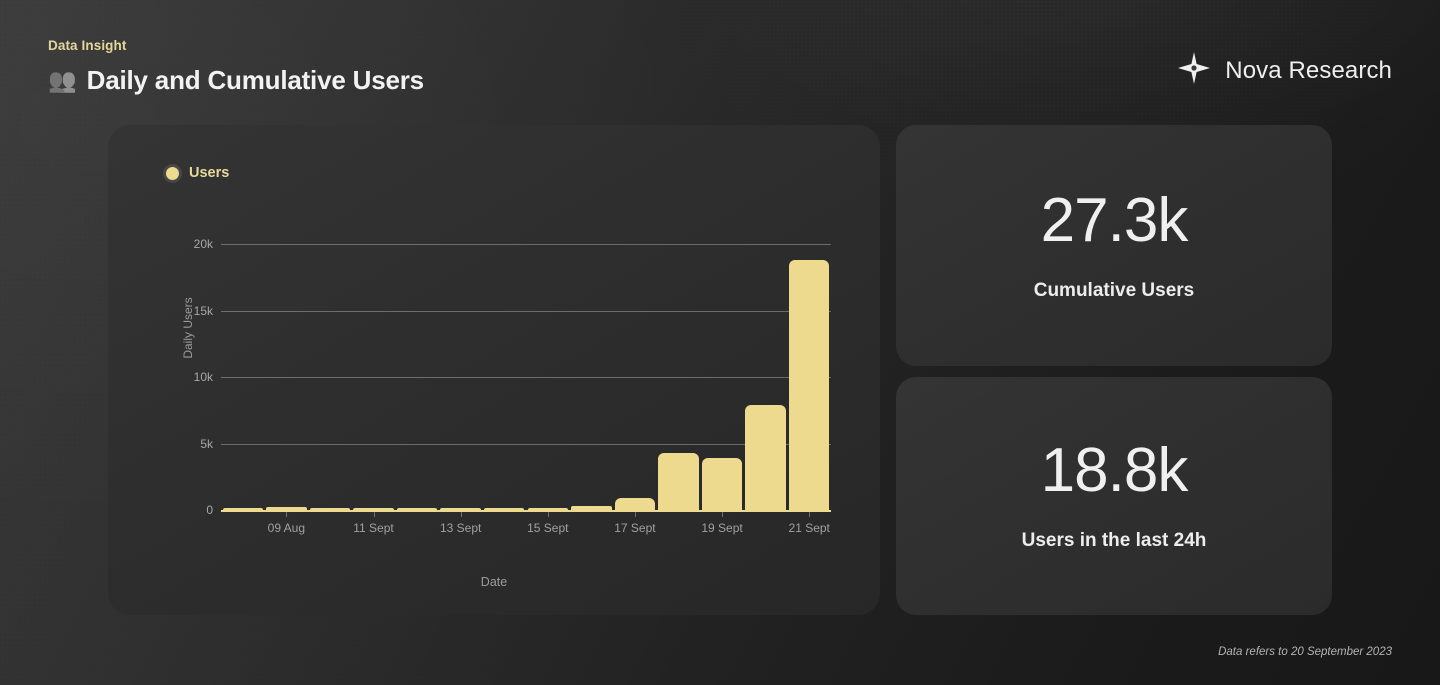 The image size is (1440, 685). Describe the element at coordinates (1114, 470) in the screenshot. I see `kpi-value: 18.8k` at that location.